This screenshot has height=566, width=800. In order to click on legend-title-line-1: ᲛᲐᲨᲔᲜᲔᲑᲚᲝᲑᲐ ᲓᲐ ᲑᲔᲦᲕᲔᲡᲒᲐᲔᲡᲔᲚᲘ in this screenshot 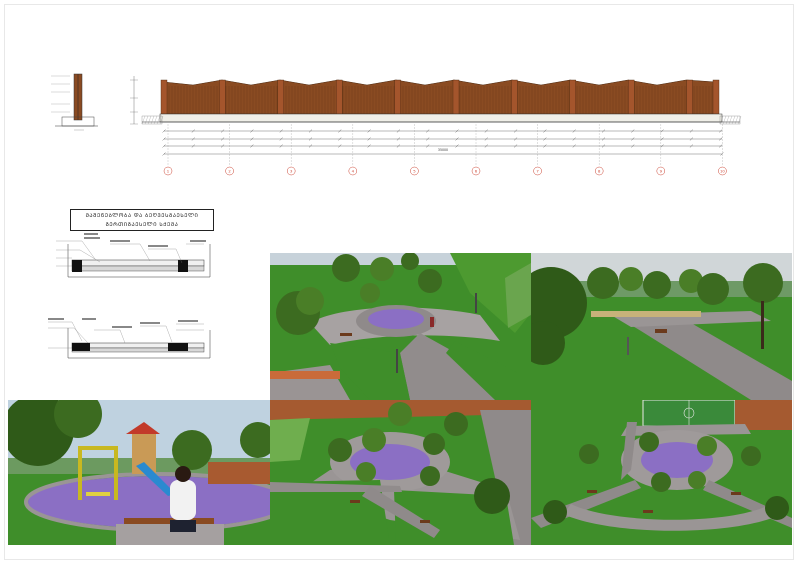, I will do `click(142, 216)`.